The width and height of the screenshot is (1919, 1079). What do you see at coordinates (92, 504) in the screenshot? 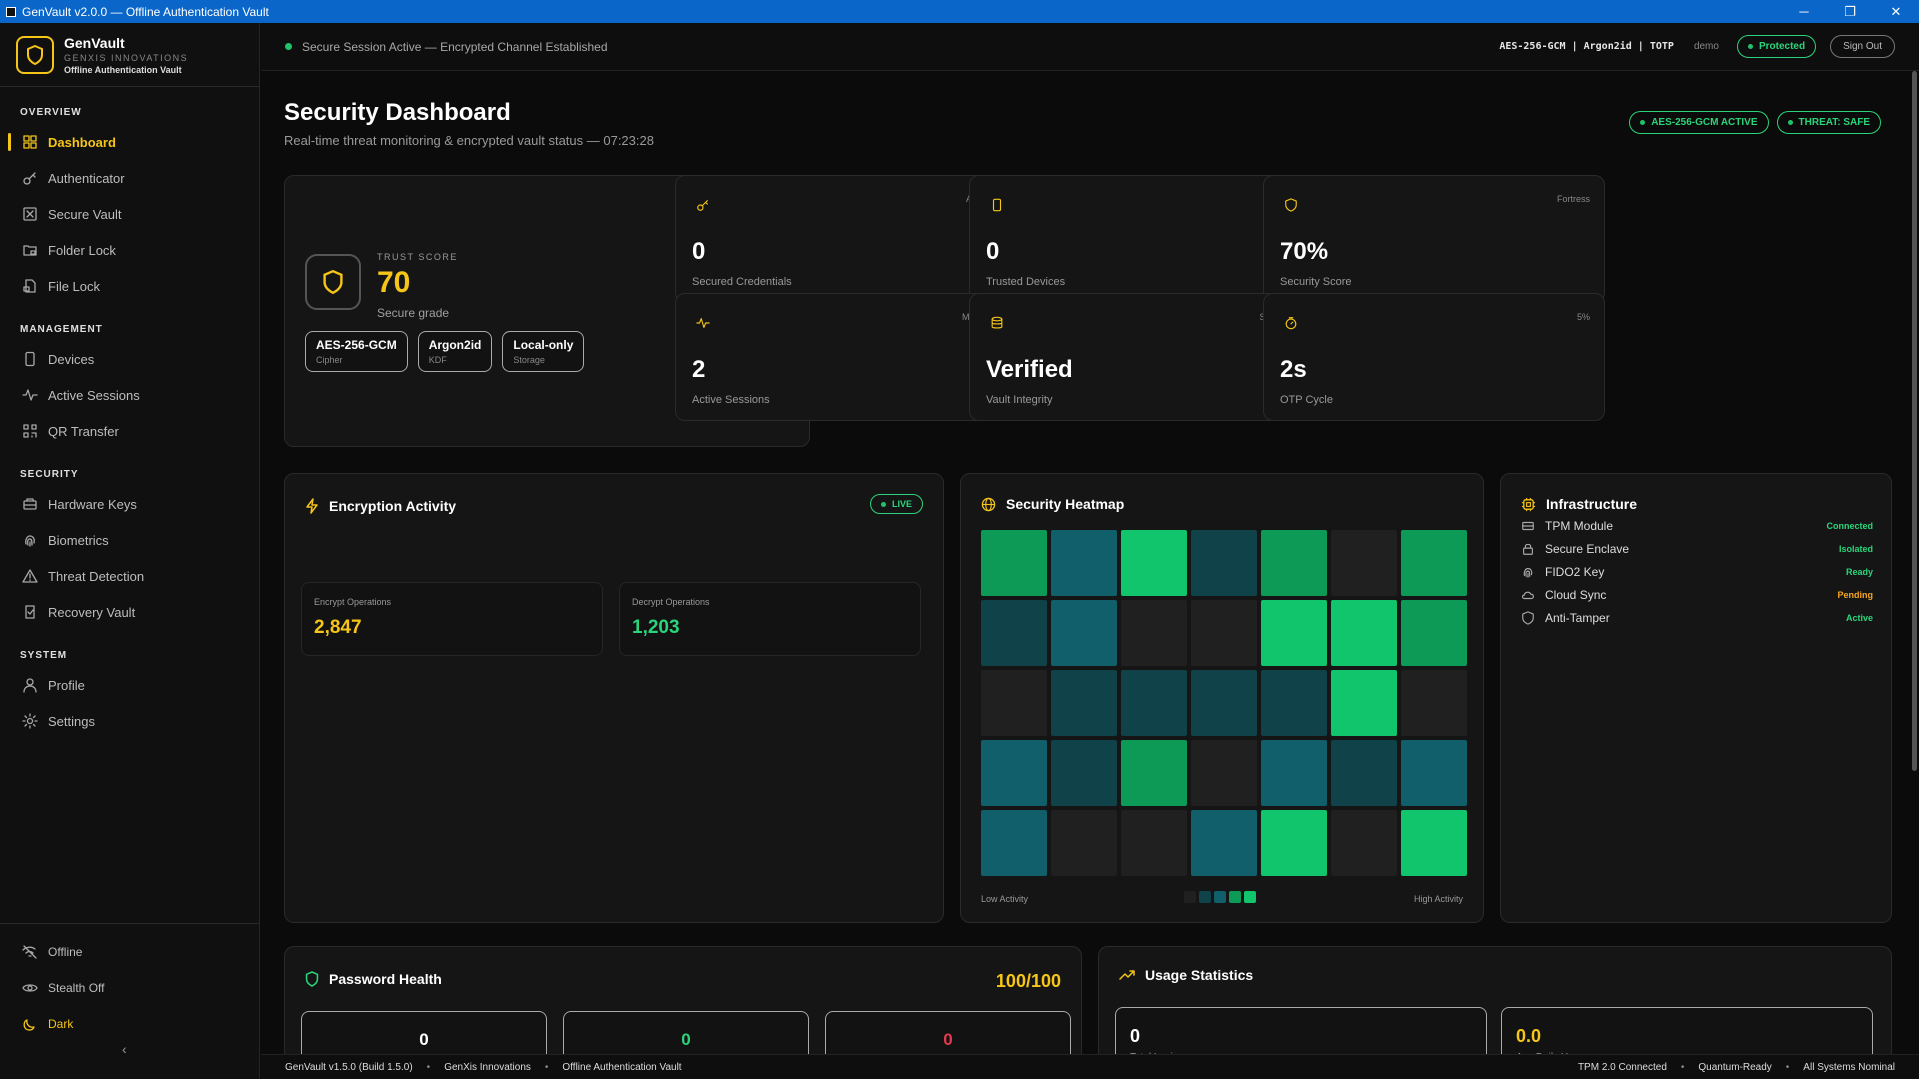
I see `sidebar-item-label: Hardware Keys` at bounding box center [92, 504].